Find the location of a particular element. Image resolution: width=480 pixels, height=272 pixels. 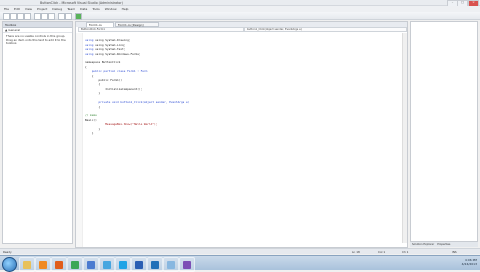

notepad-icon is located at coordinates (171, 264).